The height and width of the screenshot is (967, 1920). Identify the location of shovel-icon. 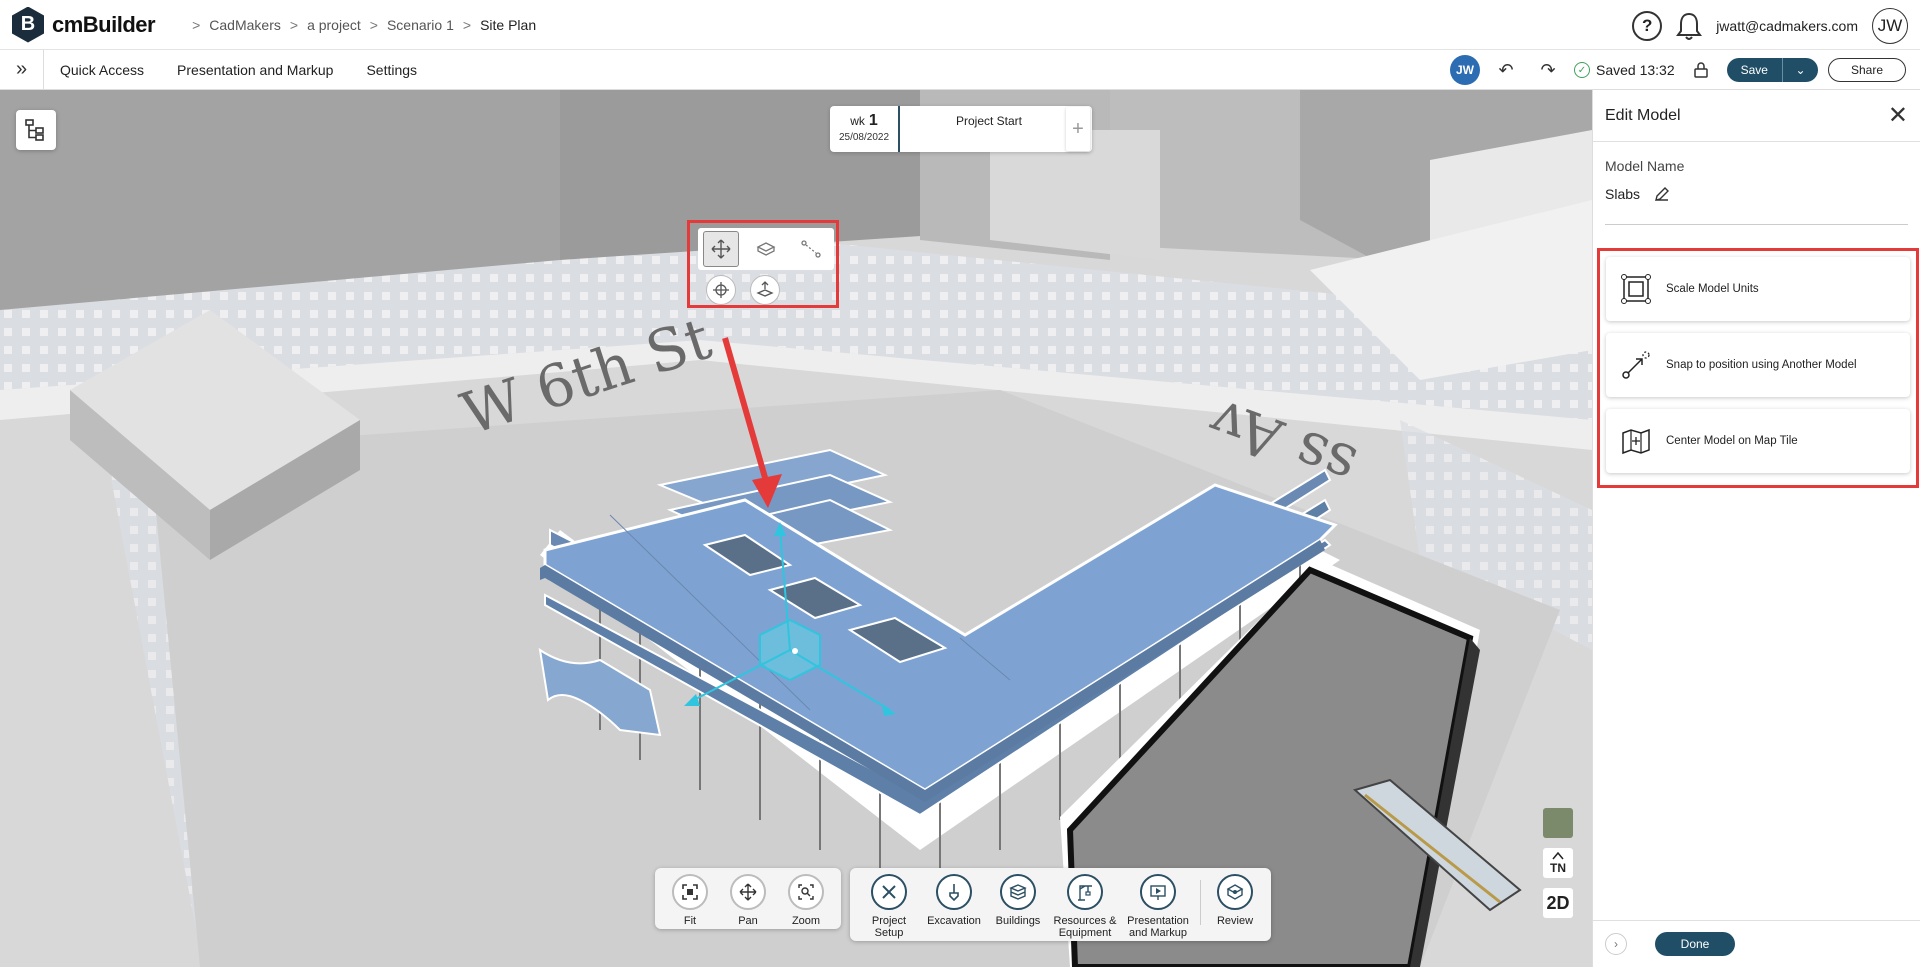
(954, 892).